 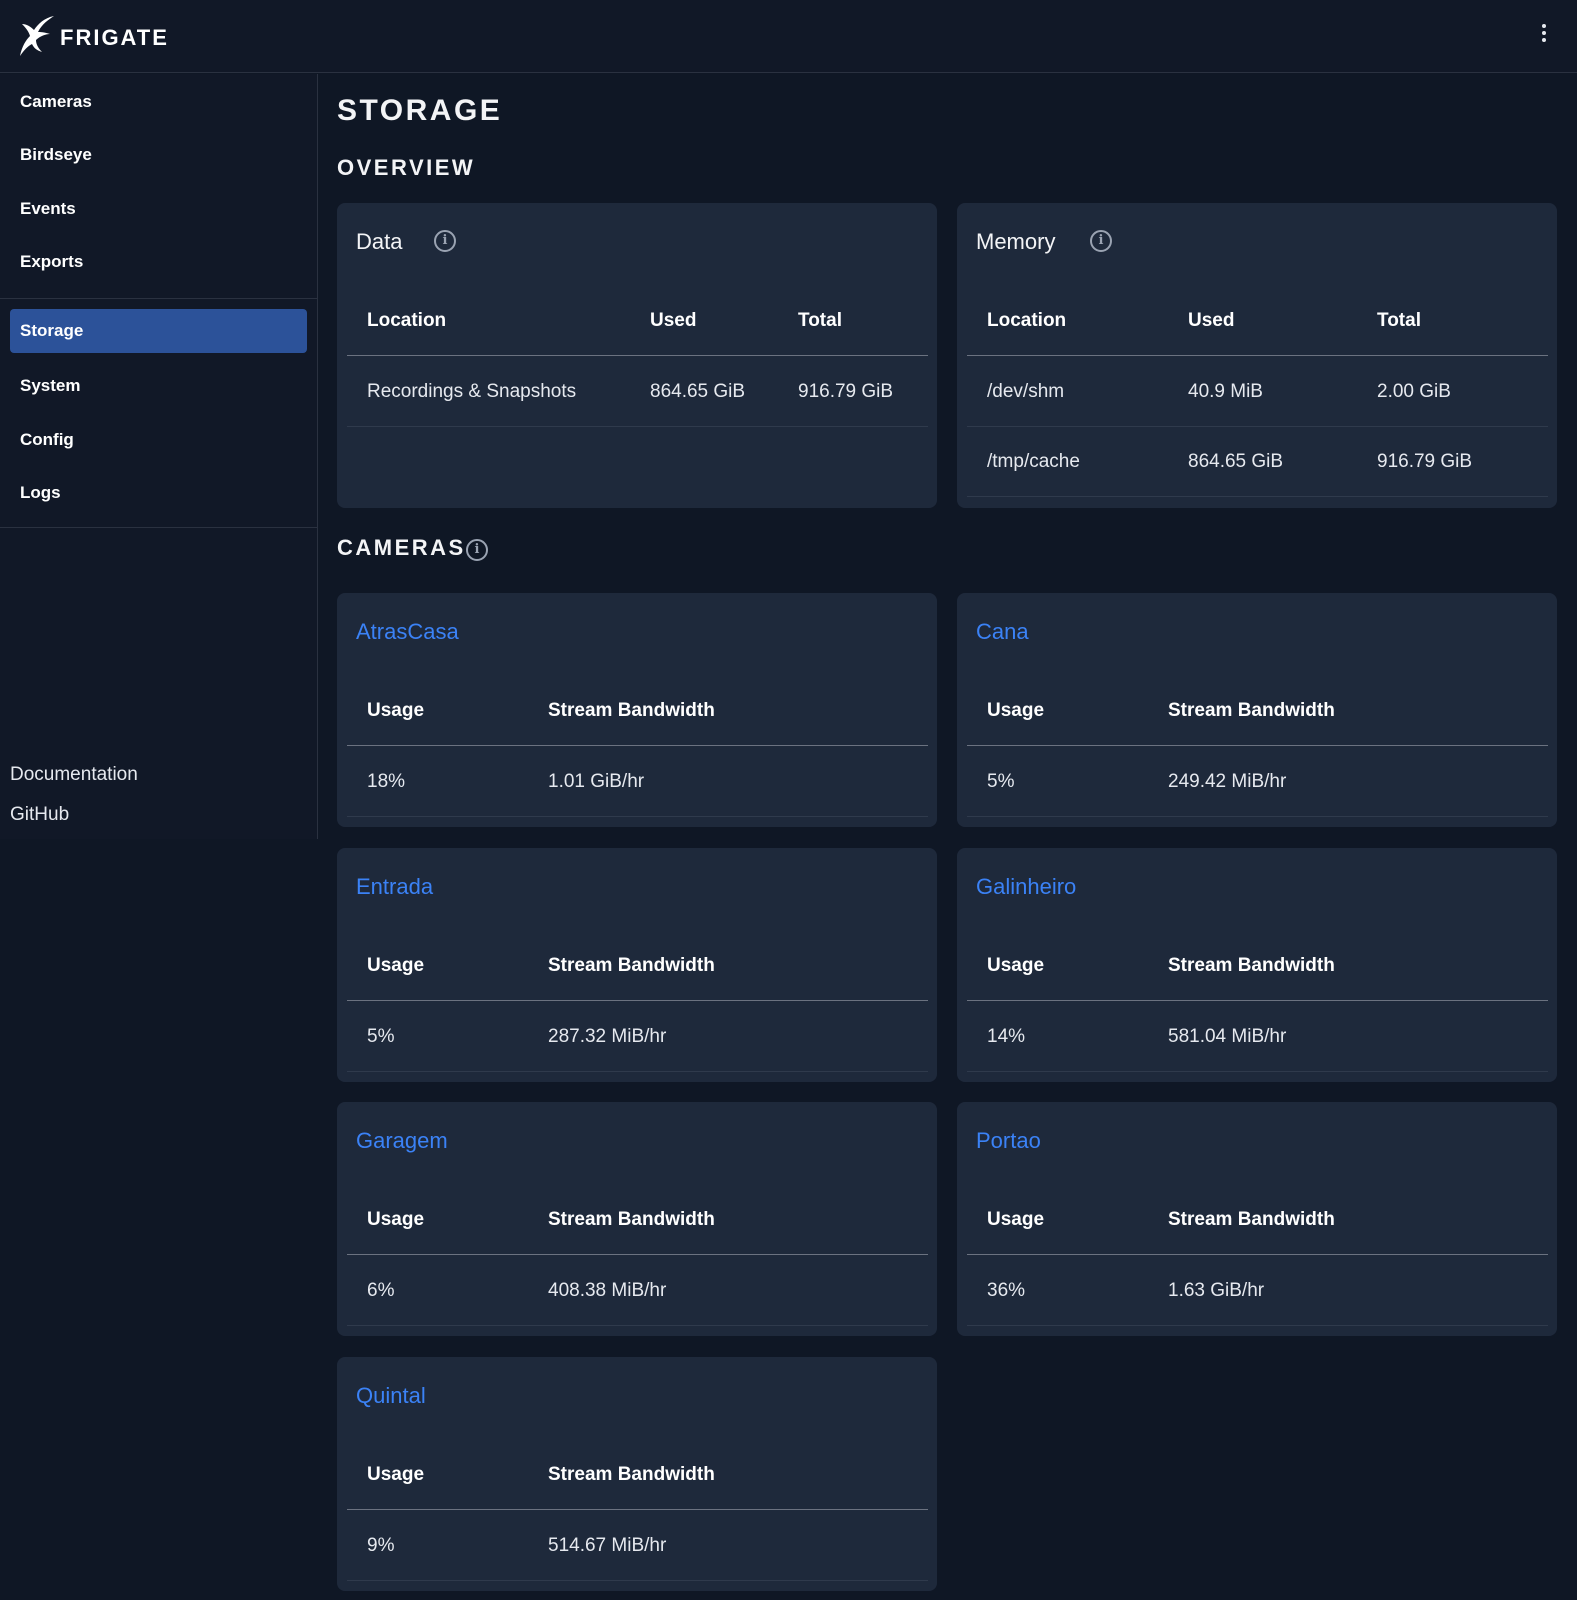 I want to click on cameras-heading: CAMERAS, so click(x=401, y=547).